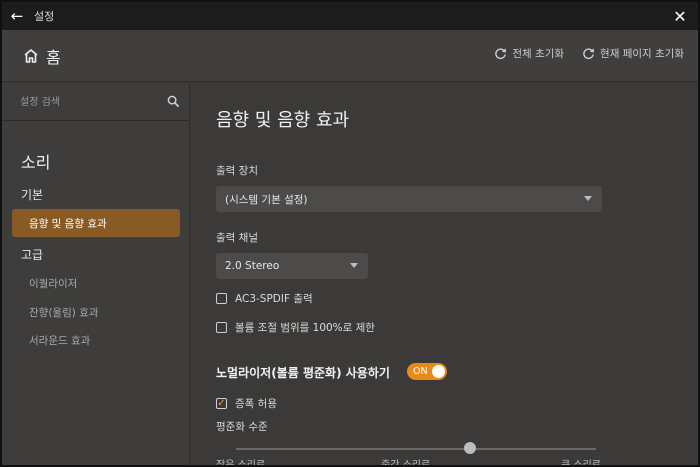 Image resolution: width=700 pixels, height=467 pixels. What do you see at coordinates (241, 463) in the screenshot?
I see `level-tick-low: 작은 소리로` at bounding box center [241, 463].